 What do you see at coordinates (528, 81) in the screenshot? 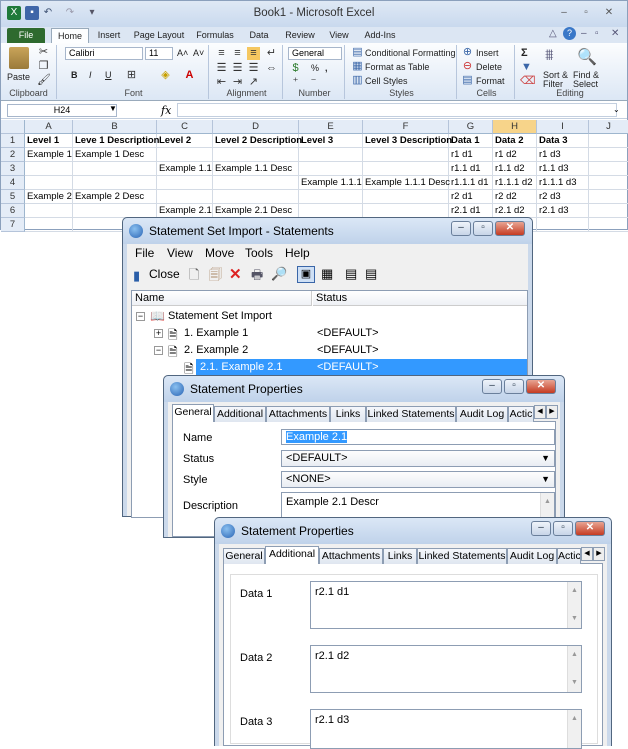
I see `clear-icon: ⌫` at bounding box center [528, 81].